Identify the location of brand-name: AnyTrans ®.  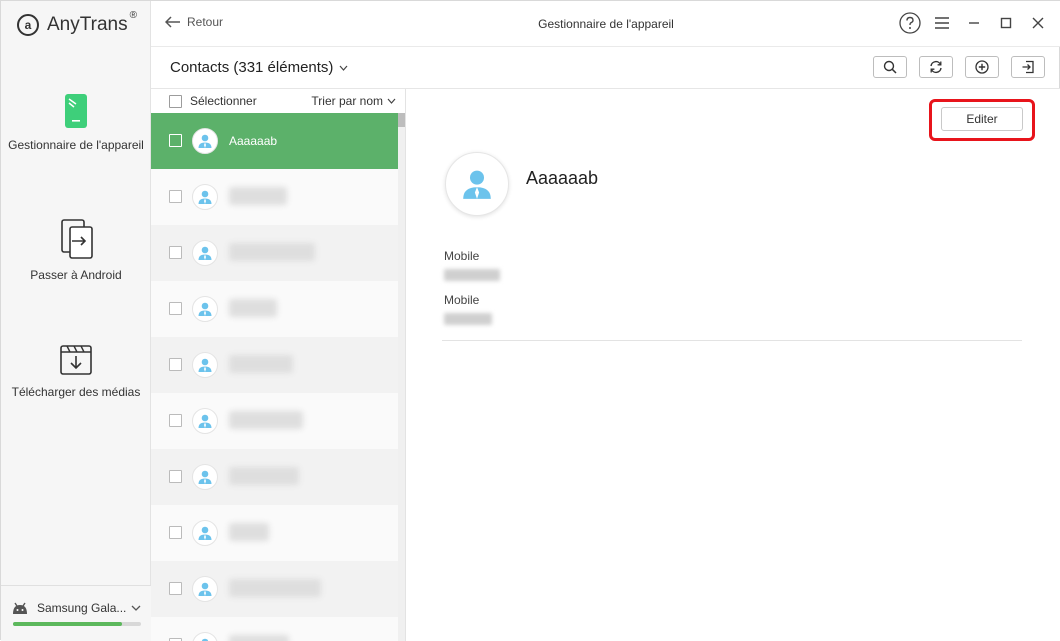
(92, 22).